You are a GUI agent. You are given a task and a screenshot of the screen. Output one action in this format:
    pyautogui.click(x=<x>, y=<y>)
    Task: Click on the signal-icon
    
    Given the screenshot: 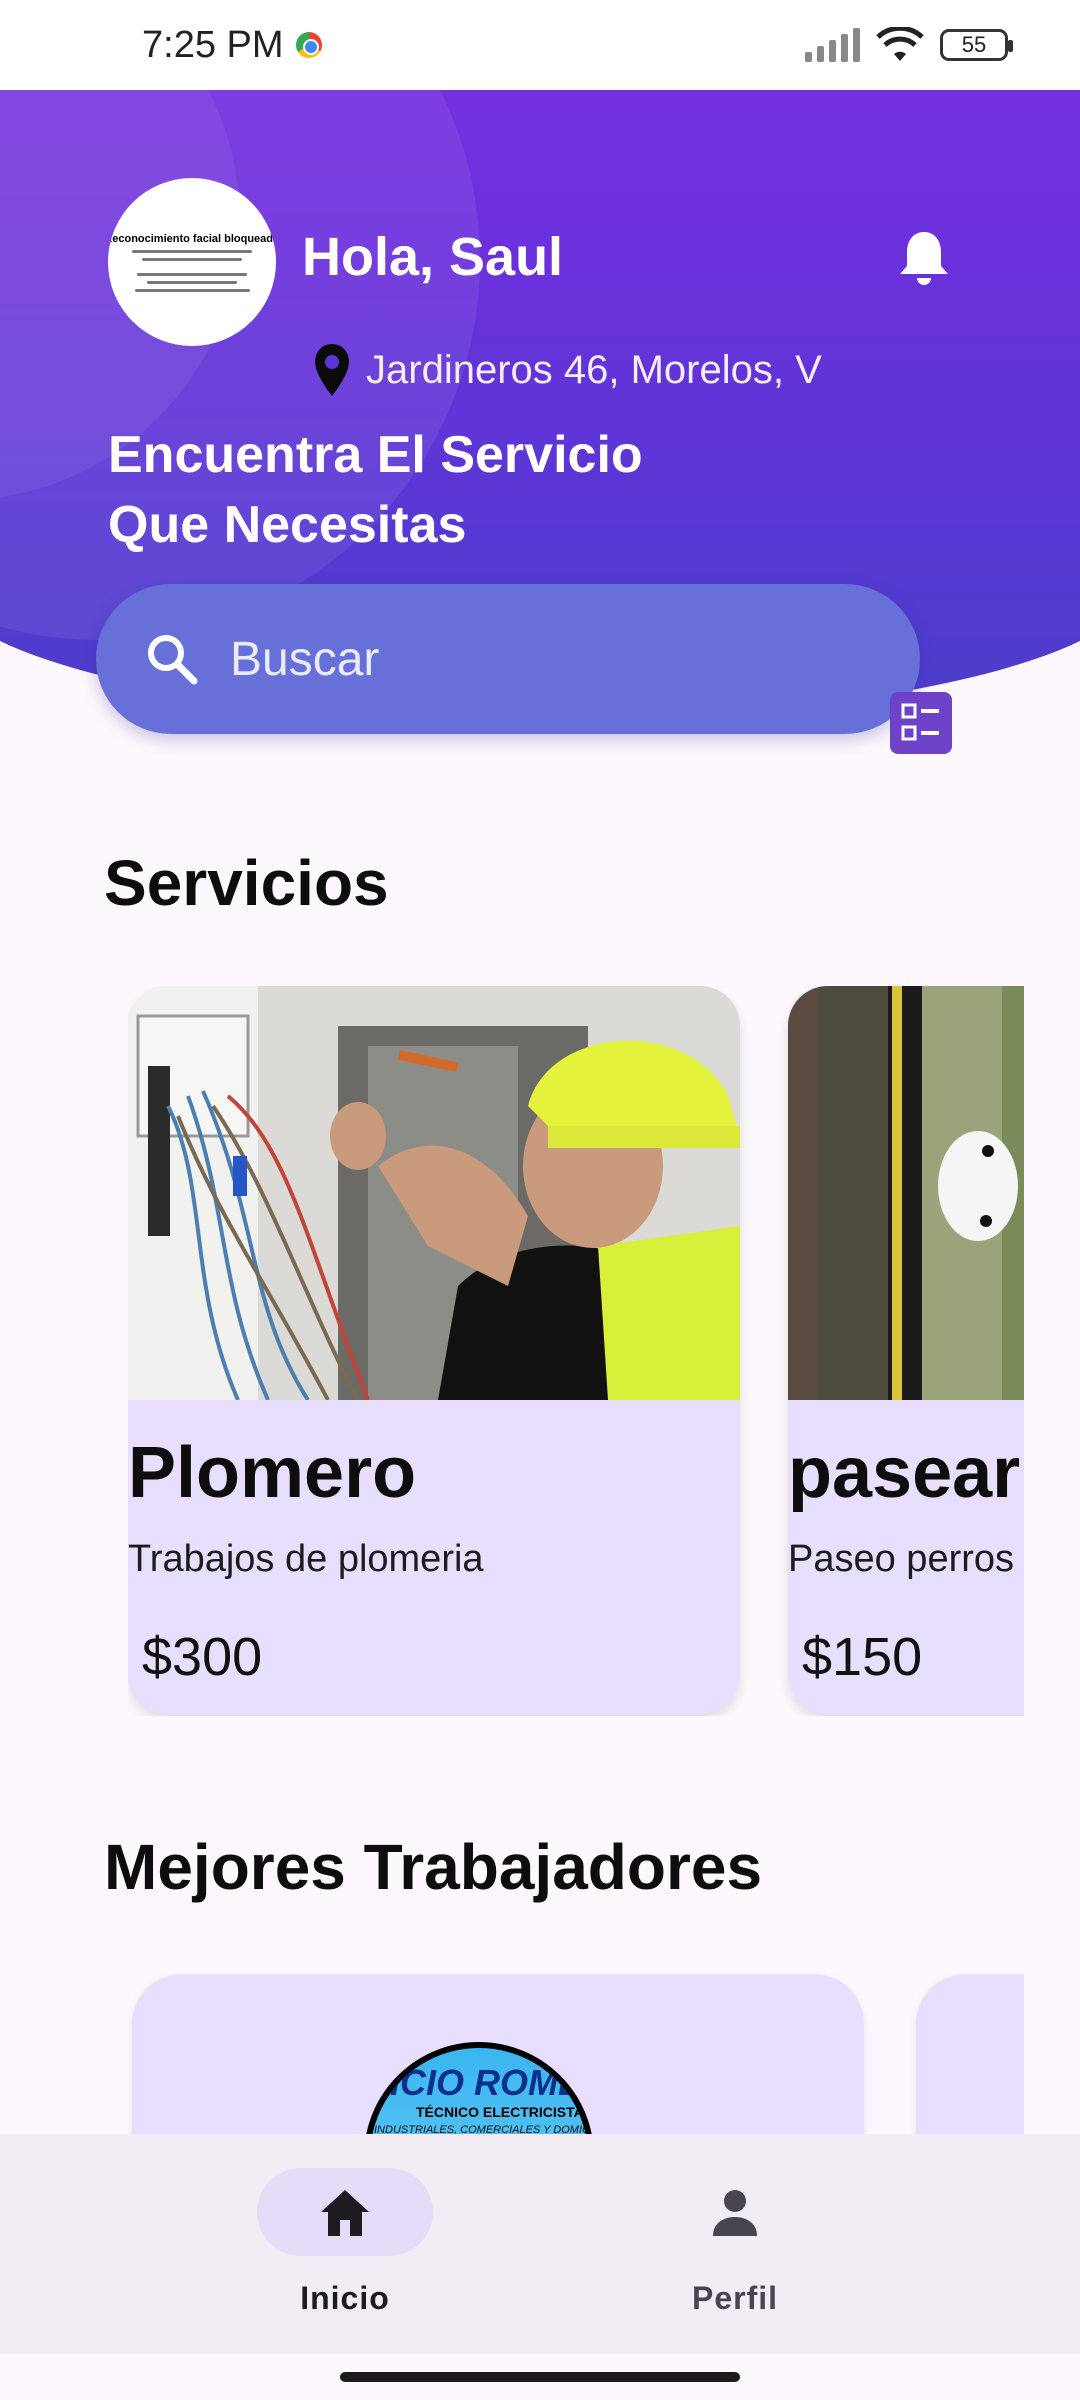 What is the action you would take?
    pyautogui.click(x=832, y=45)
    